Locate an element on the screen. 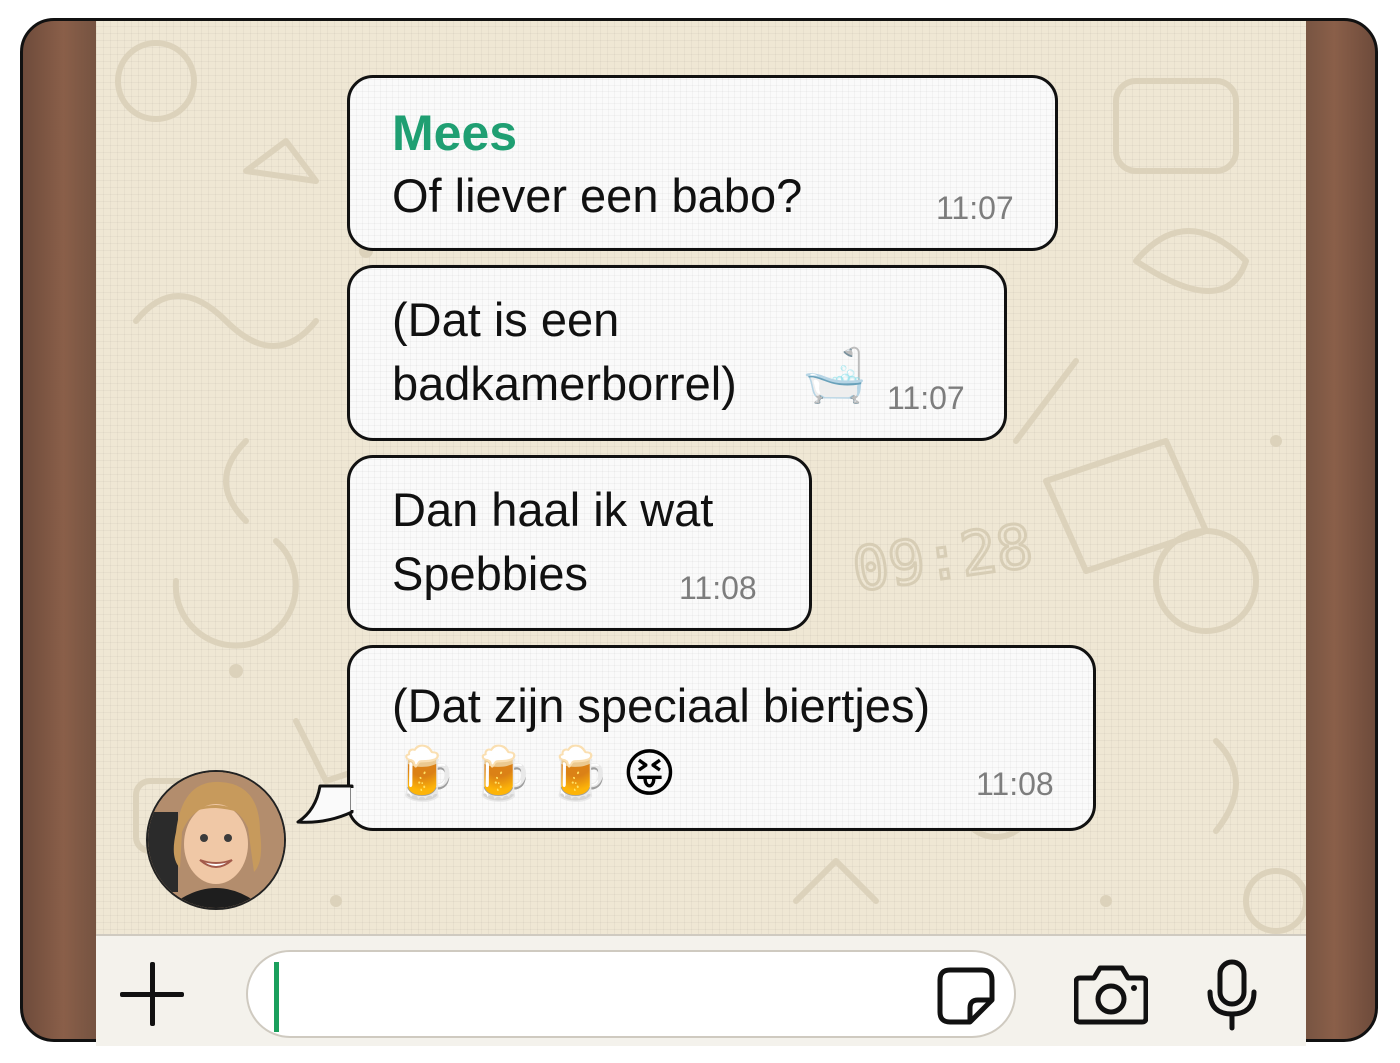 The width and height of the screenshot is (1400, 1063). bubble-tail is located at coordinates (326, 804).